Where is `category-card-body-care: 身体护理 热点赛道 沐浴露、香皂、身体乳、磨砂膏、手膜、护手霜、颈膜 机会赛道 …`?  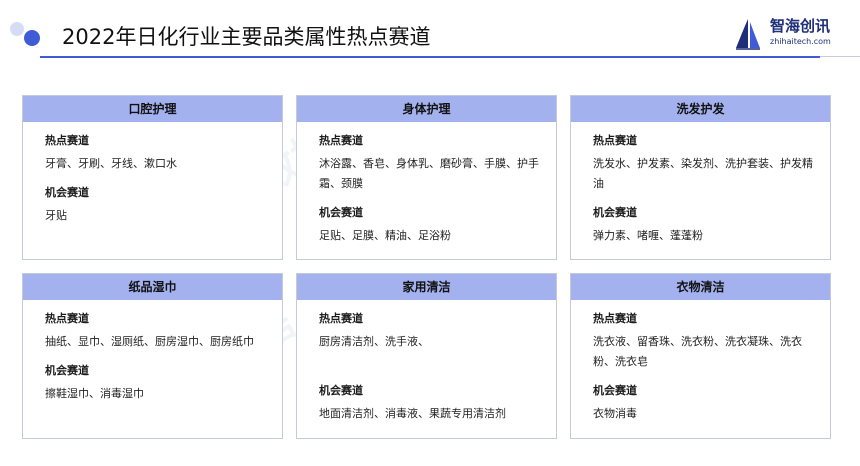 category-card-body-care: 身体护理 热点赛道 沐浴露、香皂、身体乳、磨砂膏、手膜、护手霜、颈膜 机会赛道 … is located at coordinates (426, 177).